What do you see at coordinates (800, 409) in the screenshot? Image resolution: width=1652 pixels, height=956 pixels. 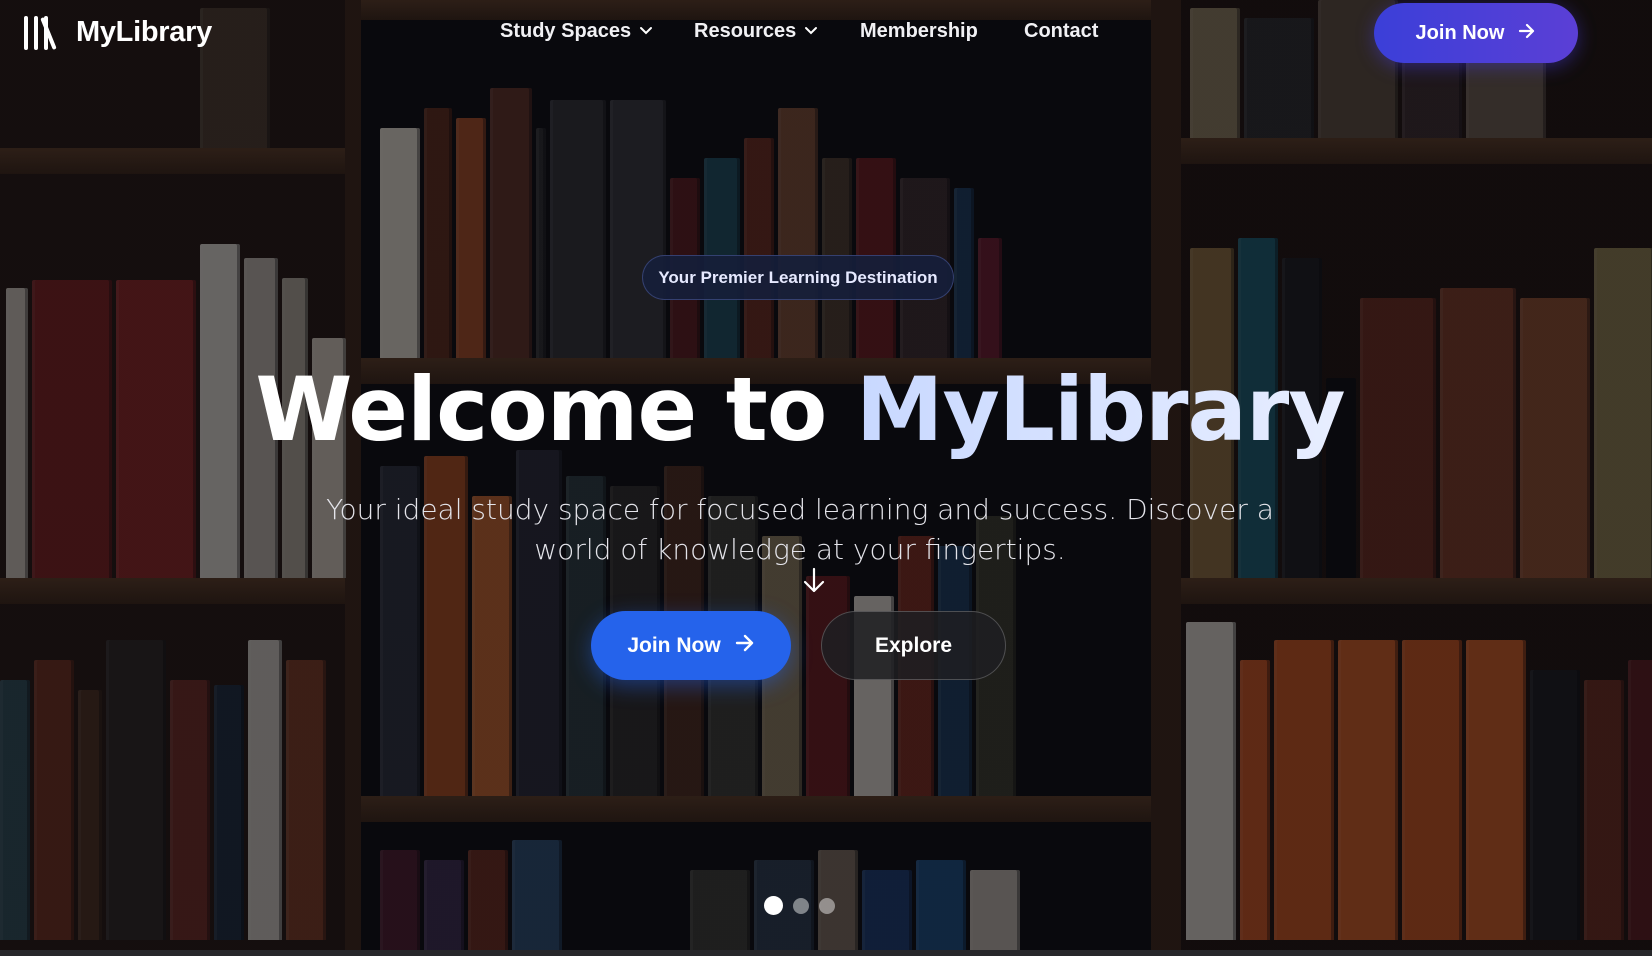 I see `hero-title: Welcome to MyLibrary` at bounding box center [800, 409].